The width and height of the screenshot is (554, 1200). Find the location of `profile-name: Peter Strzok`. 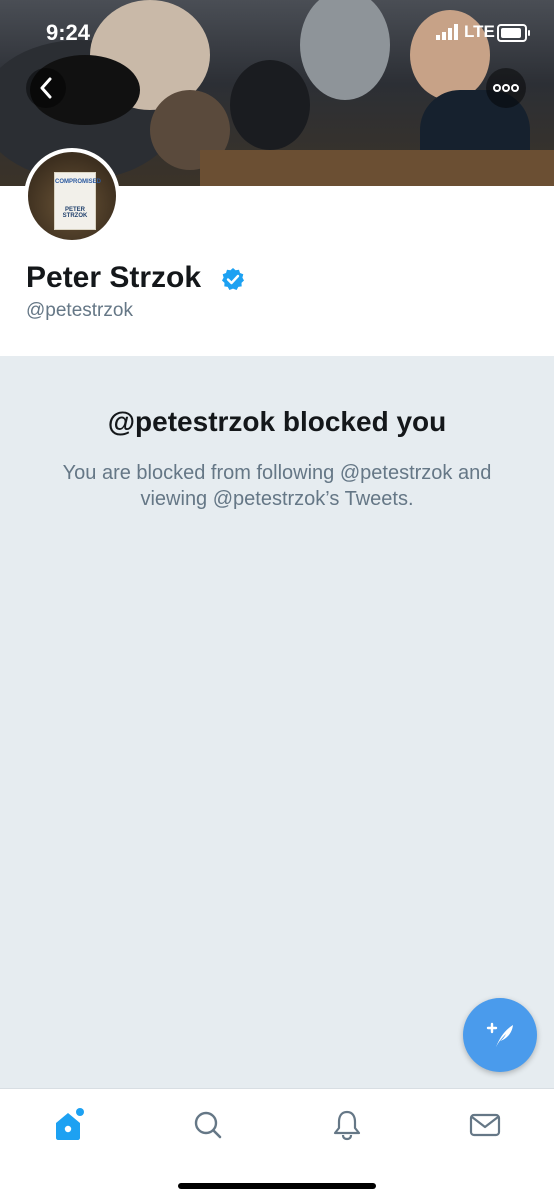

profile-name: Peter Strzok is located at coordinates (114, 277).